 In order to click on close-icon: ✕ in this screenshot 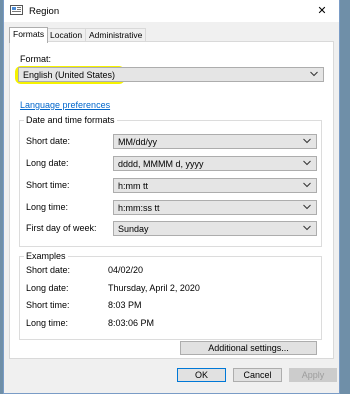, I will do `click(322, 11)`.